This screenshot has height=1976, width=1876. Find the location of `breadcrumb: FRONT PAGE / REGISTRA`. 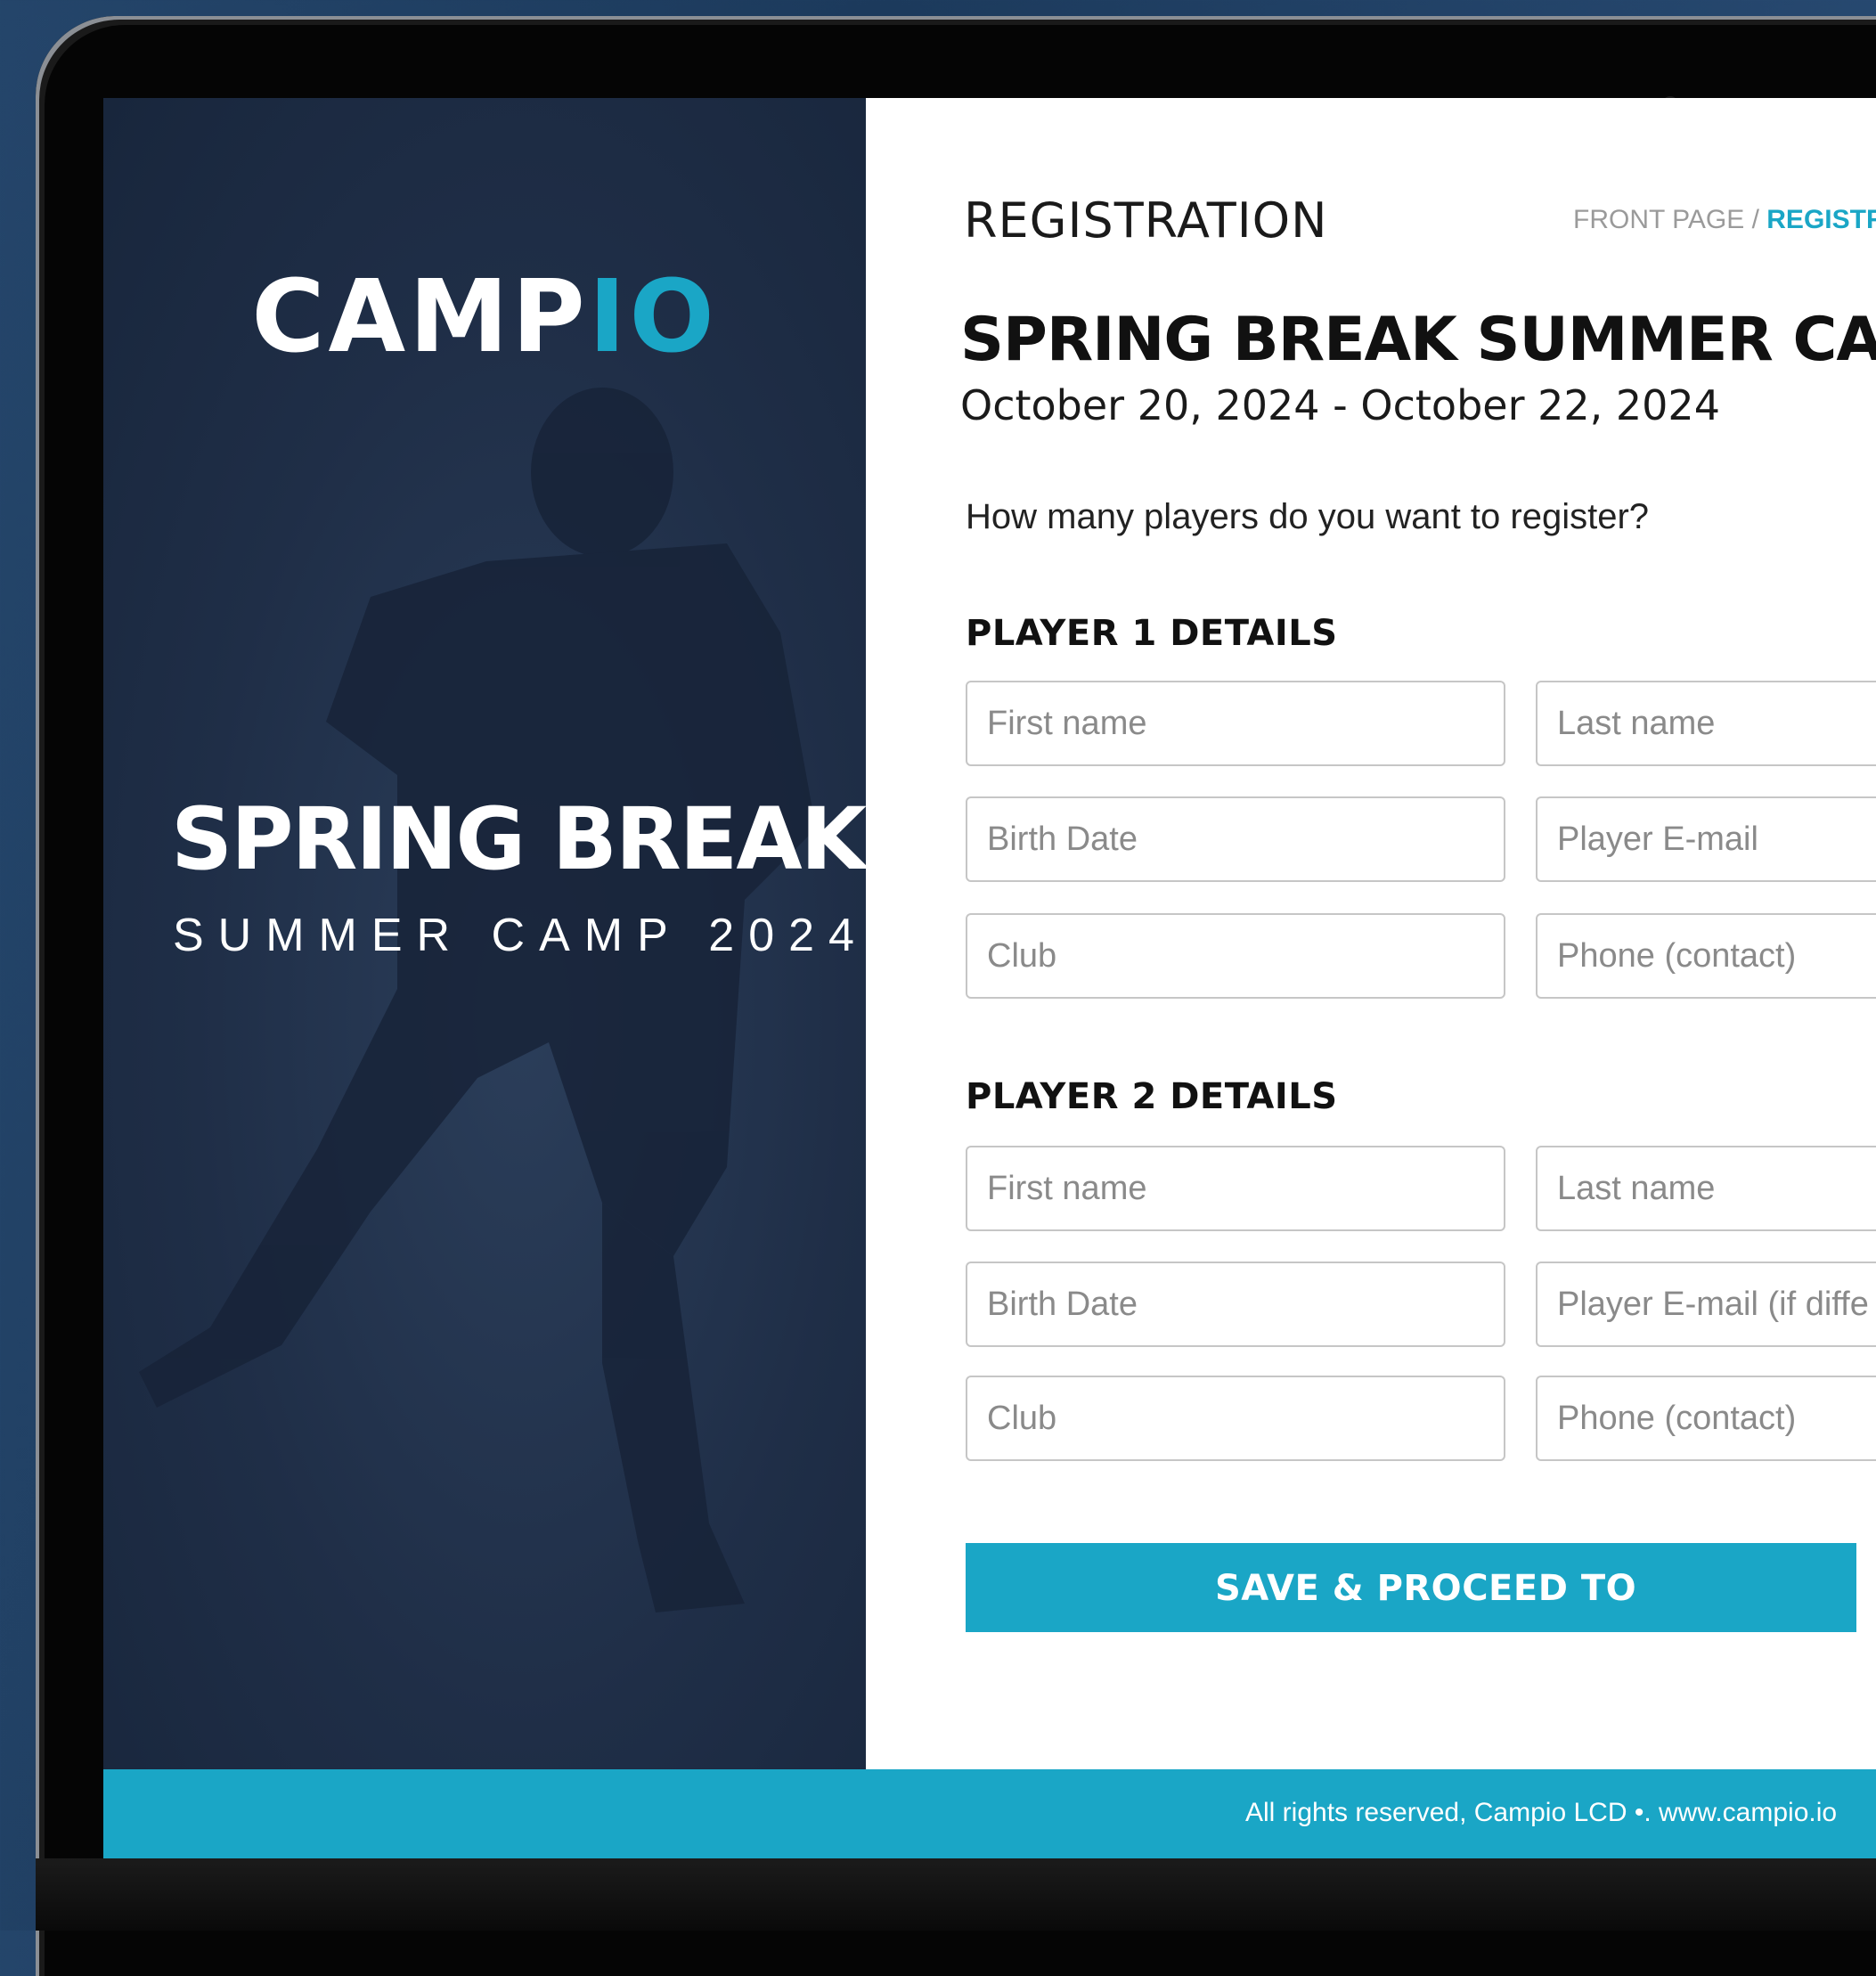

breadcrumb: FRONT PAGE / REGISTRA is located at coordinates (1724, 220).